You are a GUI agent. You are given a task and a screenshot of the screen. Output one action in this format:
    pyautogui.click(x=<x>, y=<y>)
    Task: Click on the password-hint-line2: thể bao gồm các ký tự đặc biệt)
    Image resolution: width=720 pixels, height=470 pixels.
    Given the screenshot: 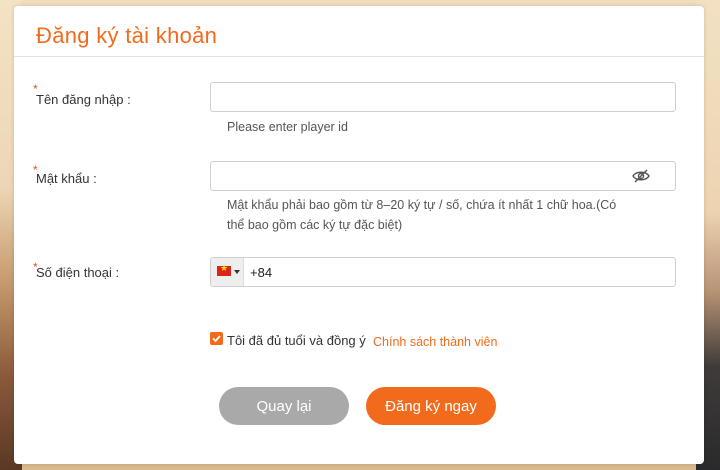 What is the action you would take?
    pyautogui.click(x=315, y=225)
    